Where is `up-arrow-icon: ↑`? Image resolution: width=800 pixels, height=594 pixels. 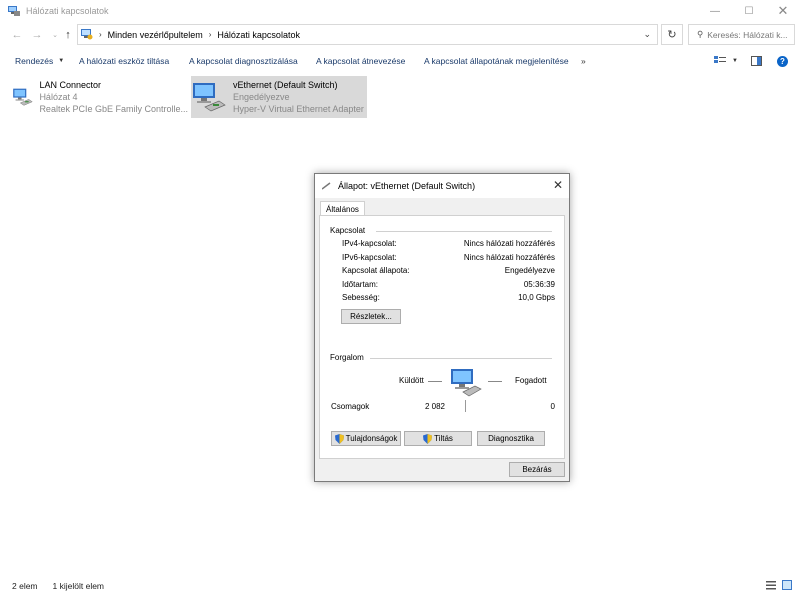 up-arrow-icon: ↑ is located at coordinates (68, 35).